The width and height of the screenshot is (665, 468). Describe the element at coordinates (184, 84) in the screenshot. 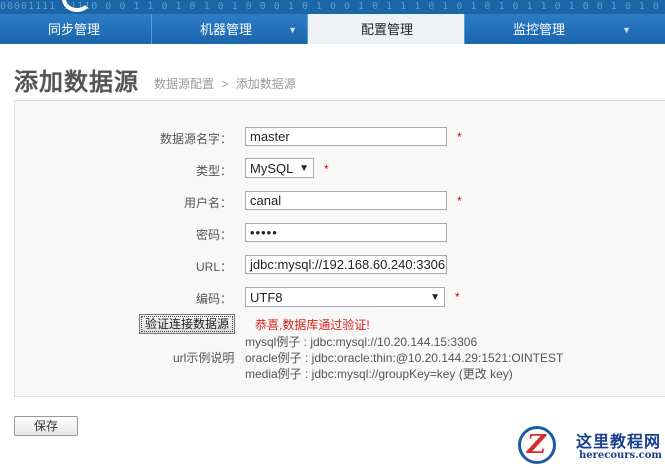

I see `breadcrumb-item: 数据源配置` at that location.